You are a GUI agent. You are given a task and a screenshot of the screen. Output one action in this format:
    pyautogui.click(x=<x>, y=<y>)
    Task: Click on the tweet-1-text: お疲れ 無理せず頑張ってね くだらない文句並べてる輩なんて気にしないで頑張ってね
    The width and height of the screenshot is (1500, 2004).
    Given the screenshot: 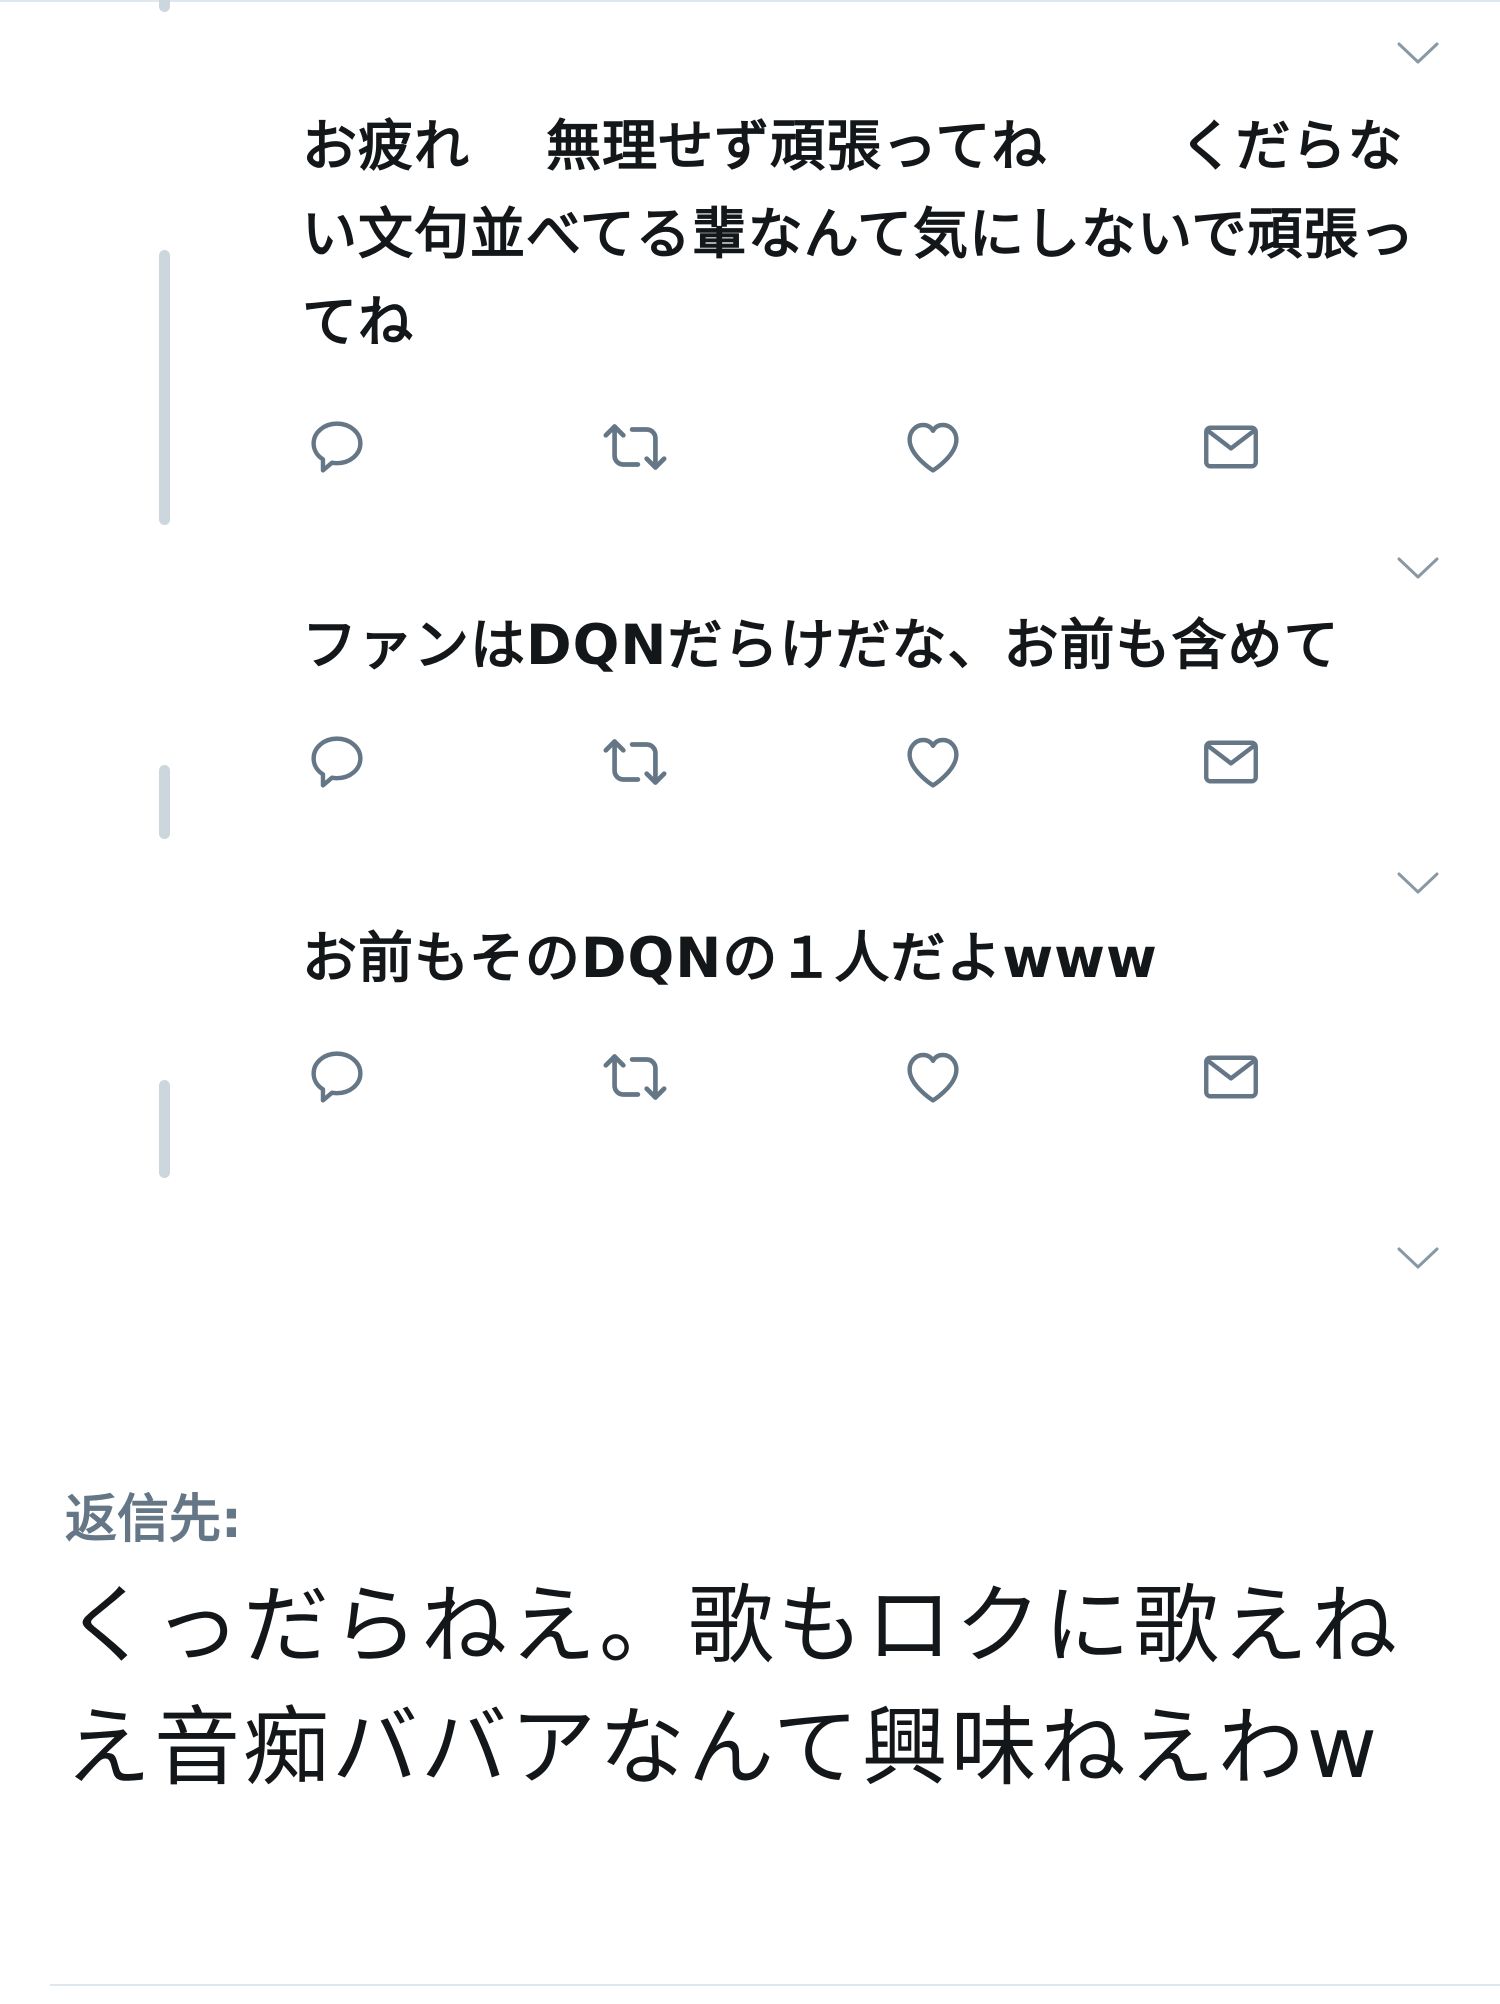 What is the action you would take?
    pyautogui.click(x=859, y=234)
    